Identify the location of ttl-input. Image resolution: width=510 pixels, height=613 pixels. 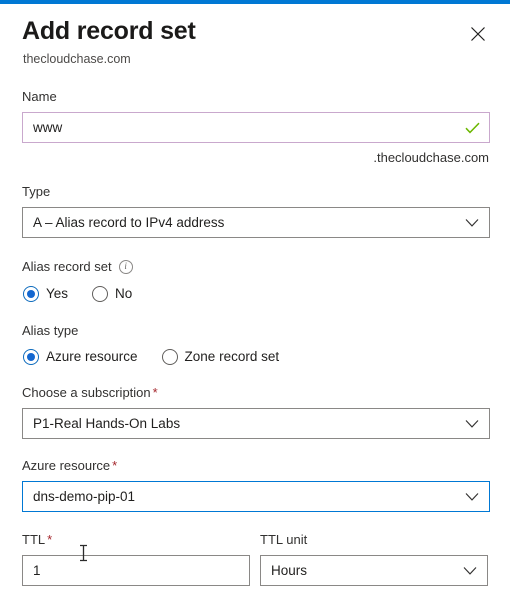
(136, 570).